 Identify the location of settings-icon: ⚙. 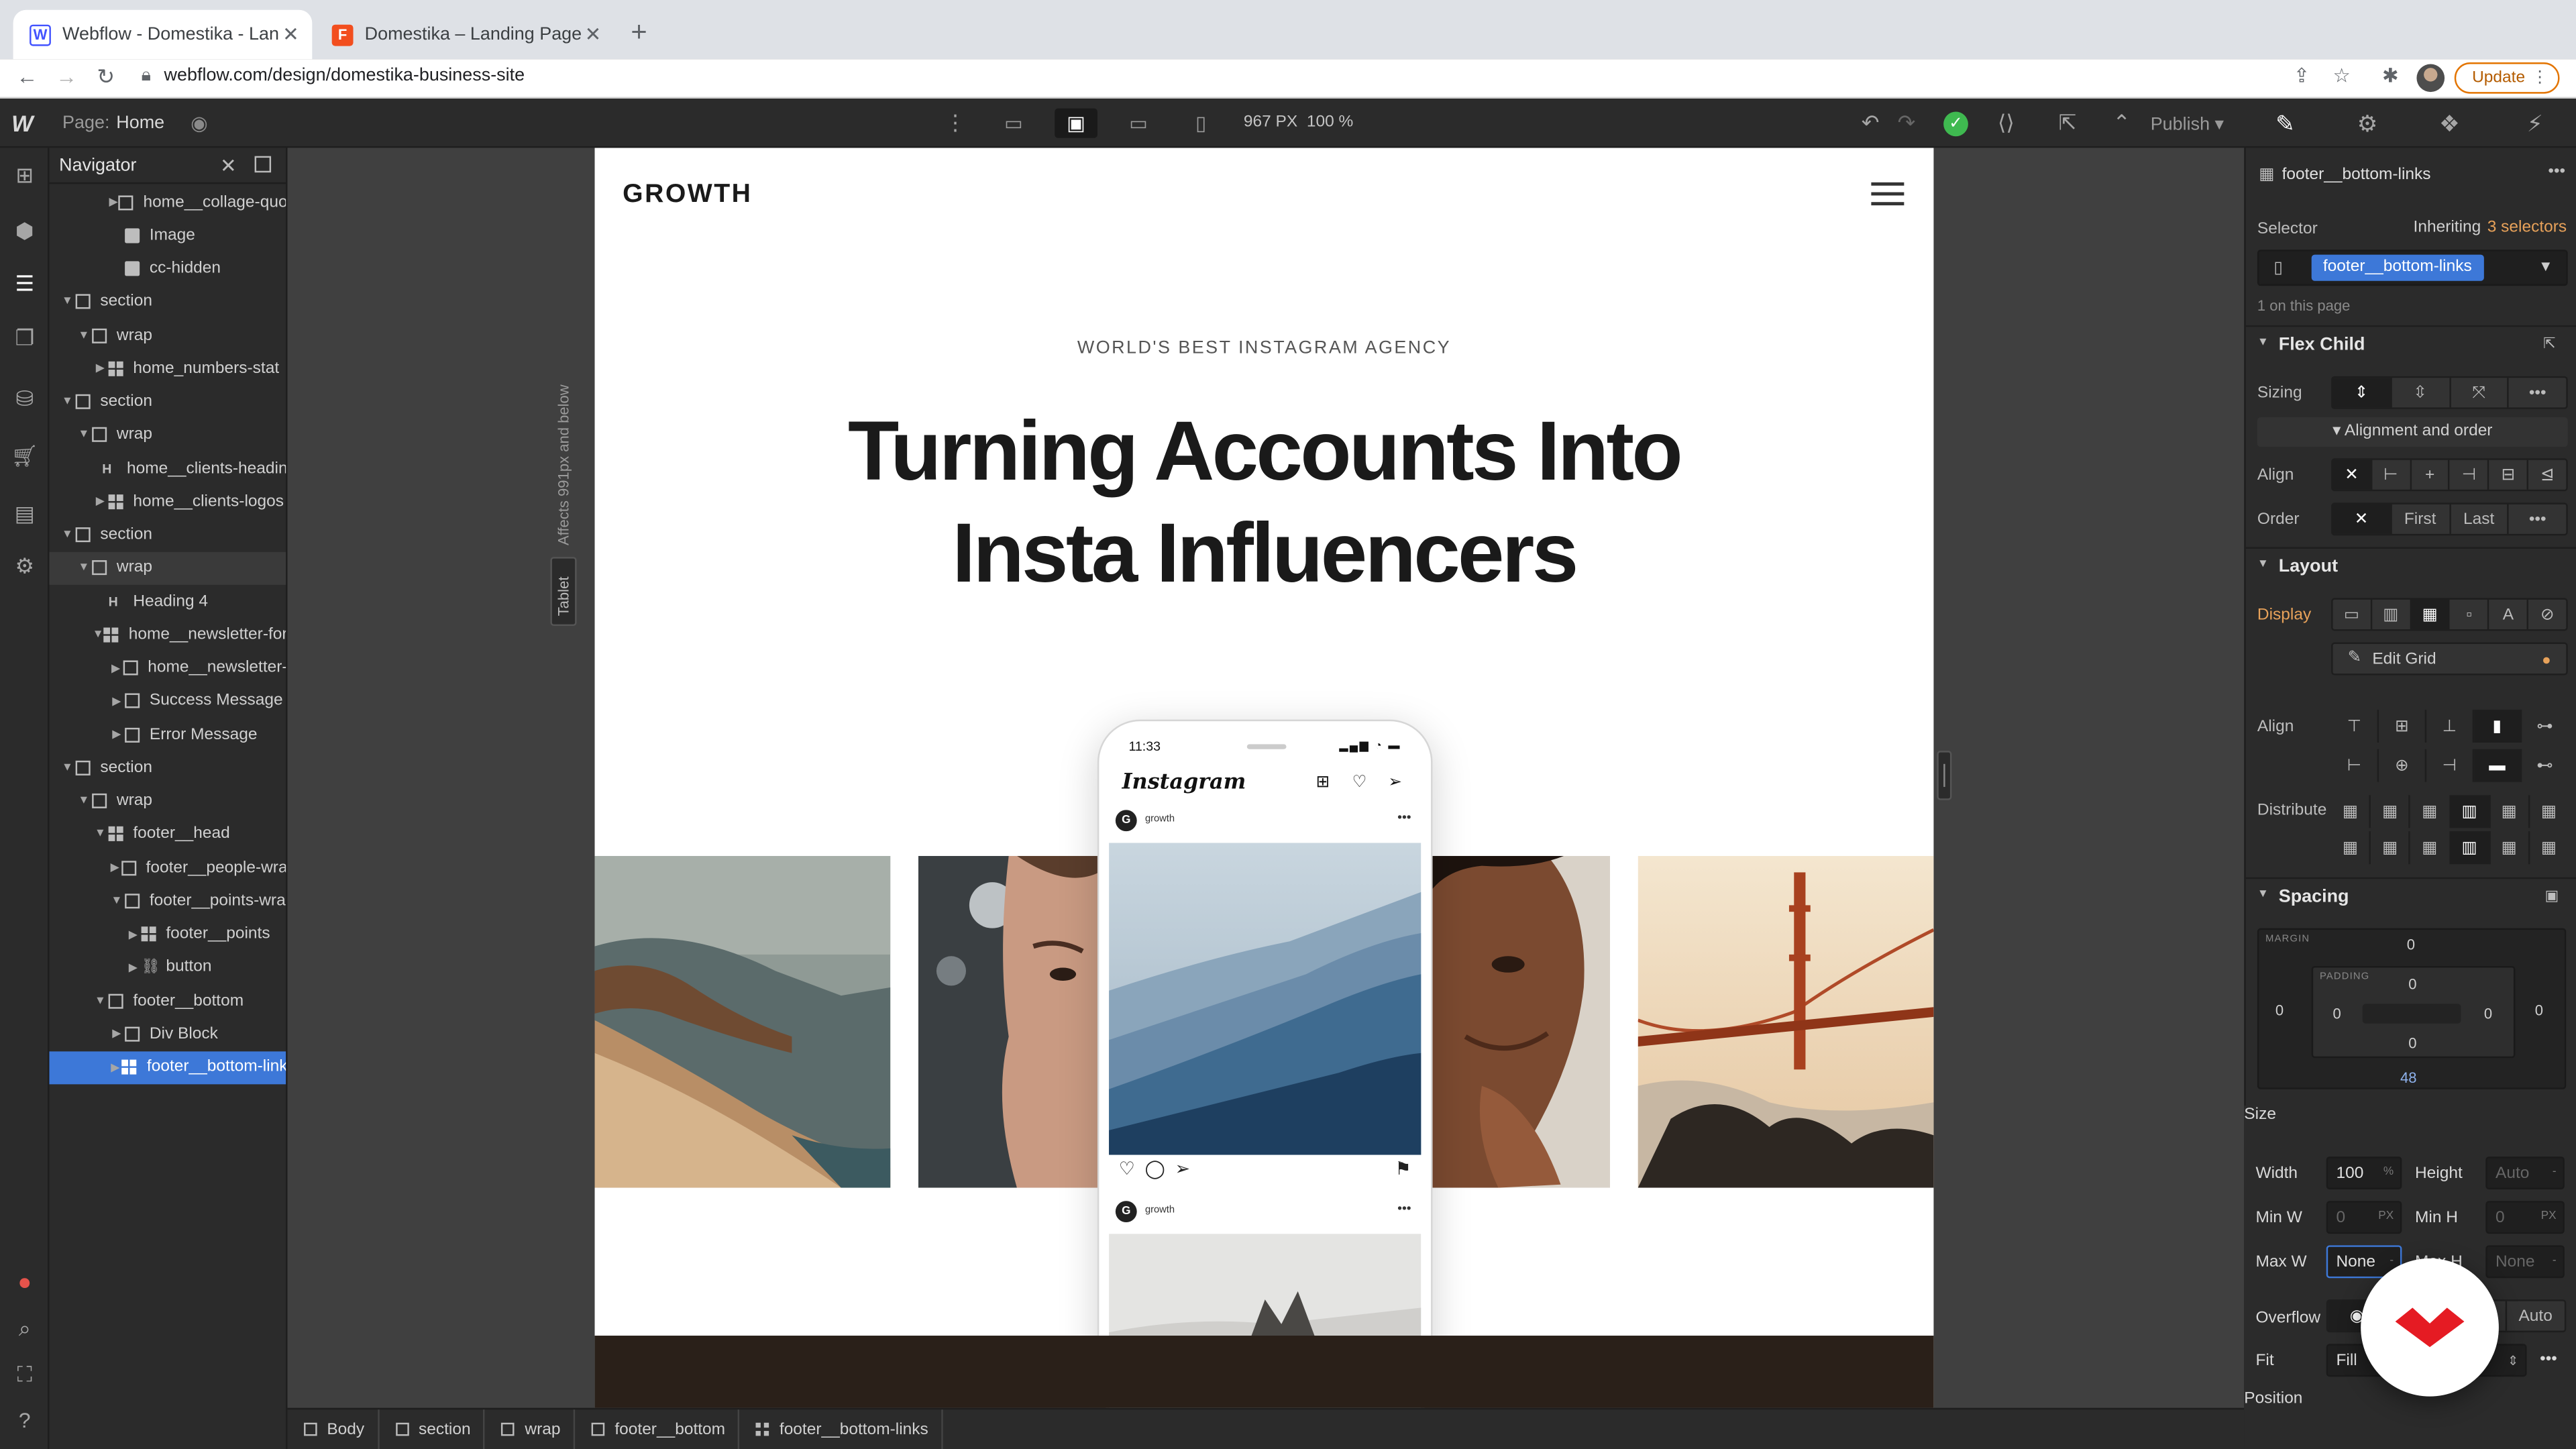
(25, 567).